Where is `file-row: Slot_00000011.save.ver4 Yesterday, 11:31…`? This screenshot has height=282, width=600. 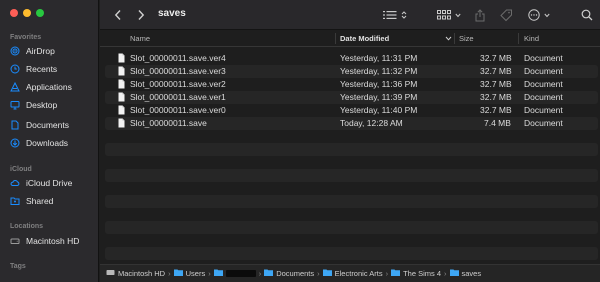 file-row: Slot_00000011.save.ver4 Yesterday, 11:31… is located at coordinates (351, 58).